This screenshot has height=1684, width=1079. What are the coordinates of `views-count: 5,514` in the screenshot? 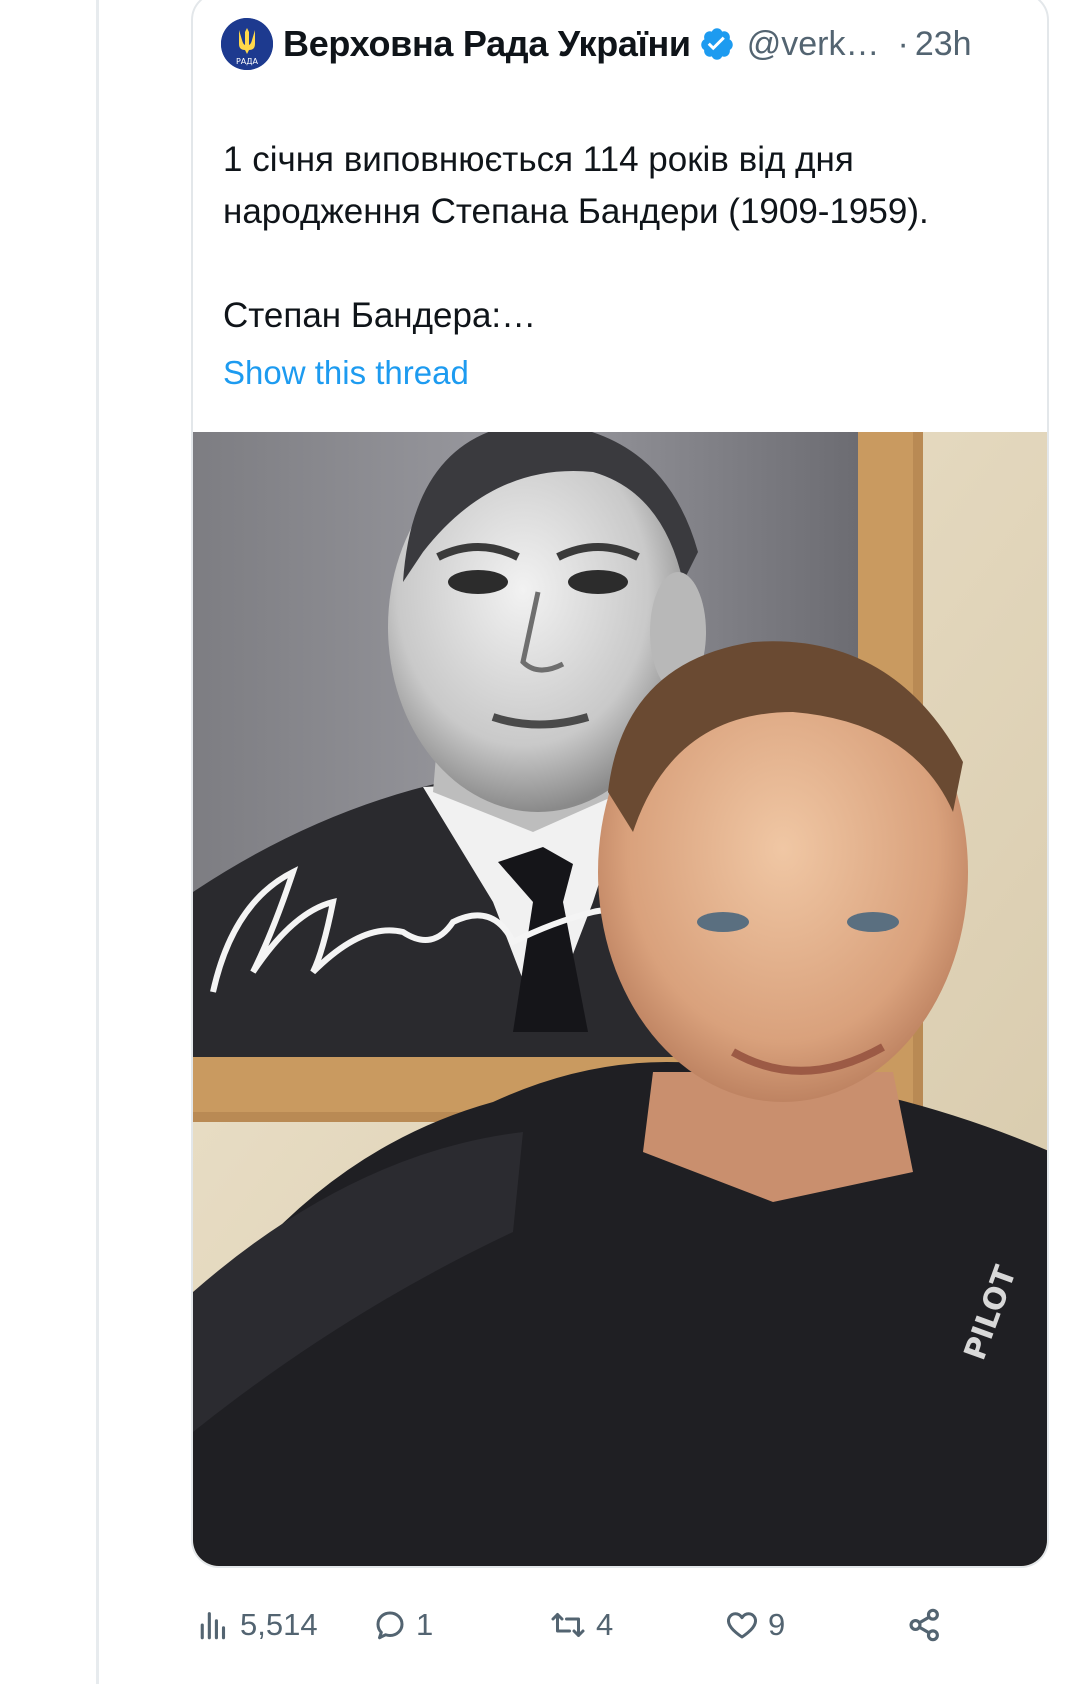 It's located at (279, 1624).